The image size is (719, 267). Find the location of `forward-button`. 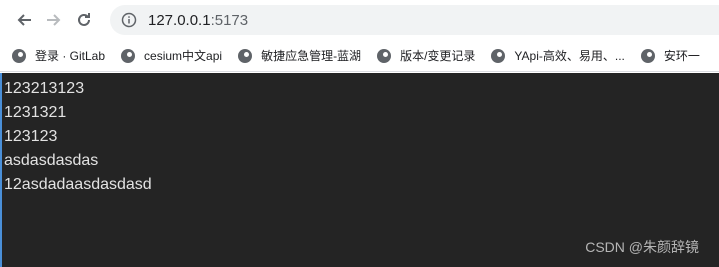

forward-button is located at coordinates (54, 20).